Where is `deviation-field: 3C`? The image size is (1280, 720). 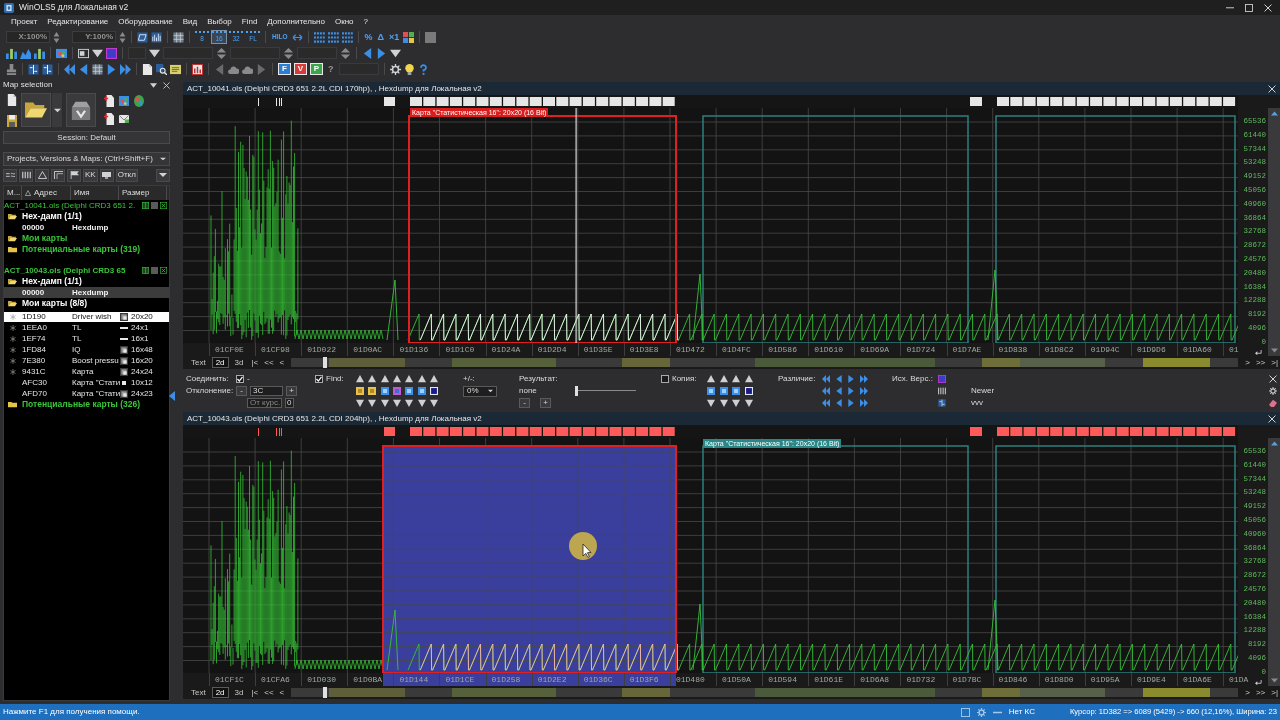 deviation-field: 3C is located at coordinates (266, 391).